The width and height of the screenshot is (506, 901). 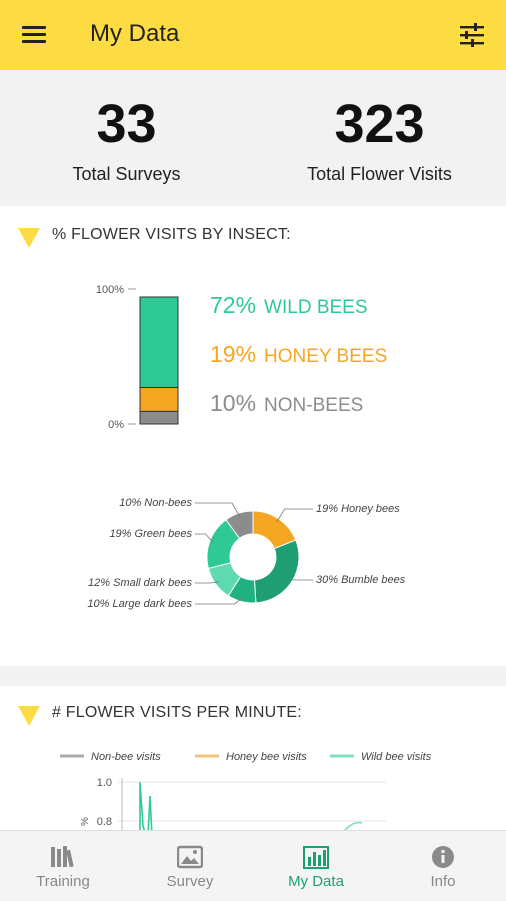 What do you see at coordinates (126, 124) in the screenshot?
I see `total-surveys-value: 33` at bounding box center [126, 124].